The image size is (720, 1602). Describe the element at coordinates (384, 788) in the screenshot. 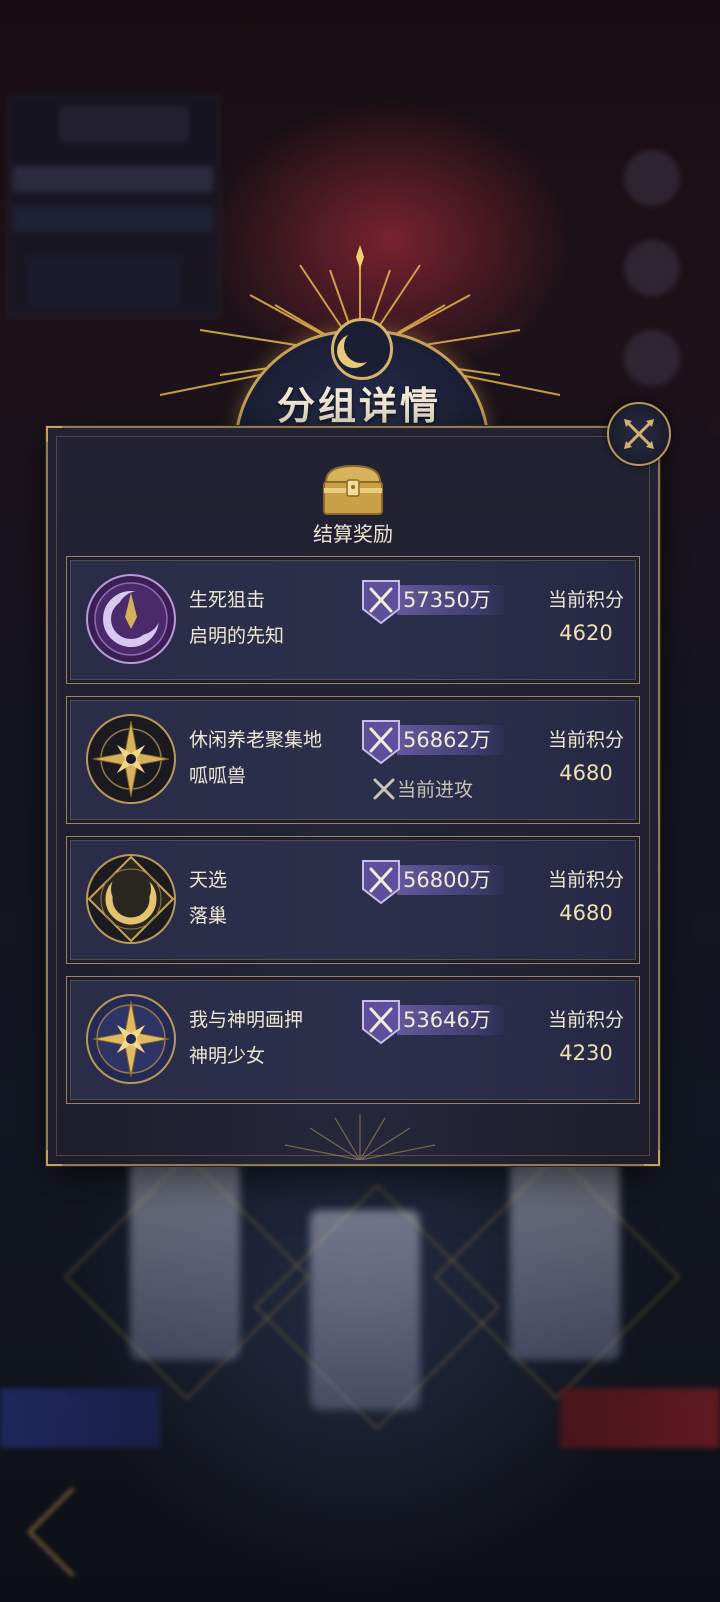

I see `crossed-swords-icon` at that location.